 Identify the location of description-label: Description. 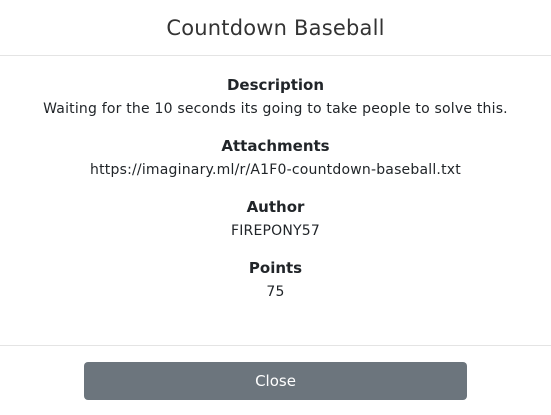
(275, 85).